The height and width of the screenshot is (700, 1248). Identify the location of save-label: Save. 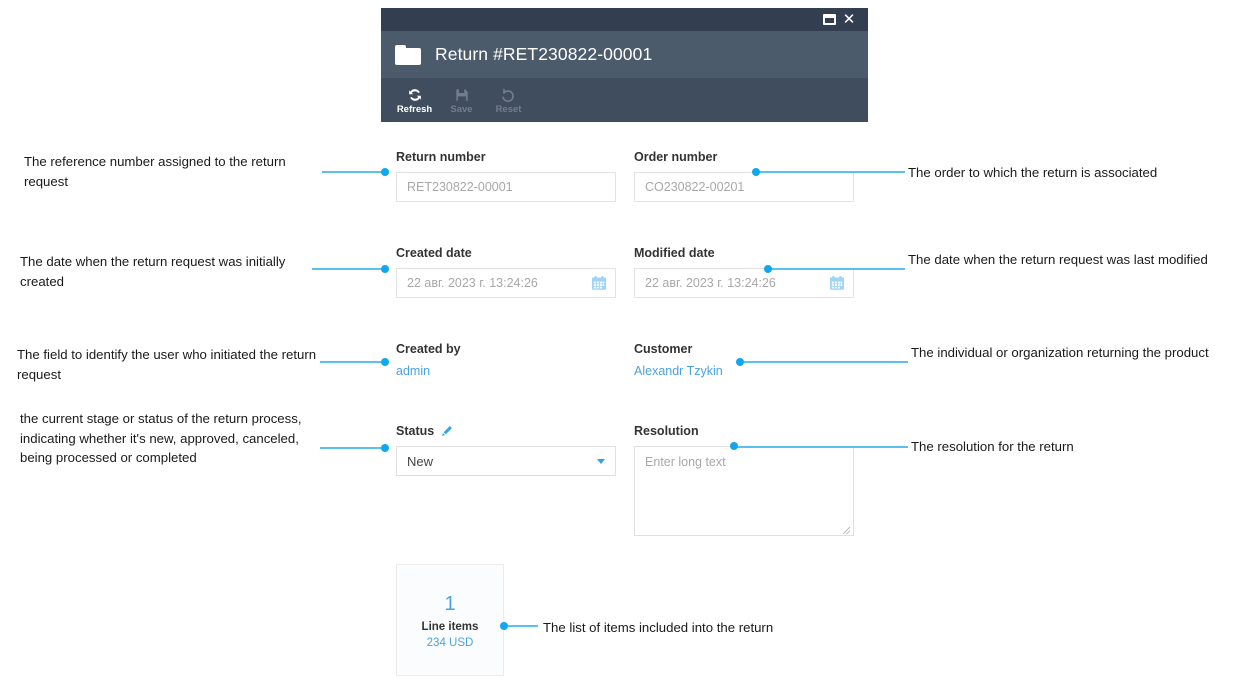
(461, 109).